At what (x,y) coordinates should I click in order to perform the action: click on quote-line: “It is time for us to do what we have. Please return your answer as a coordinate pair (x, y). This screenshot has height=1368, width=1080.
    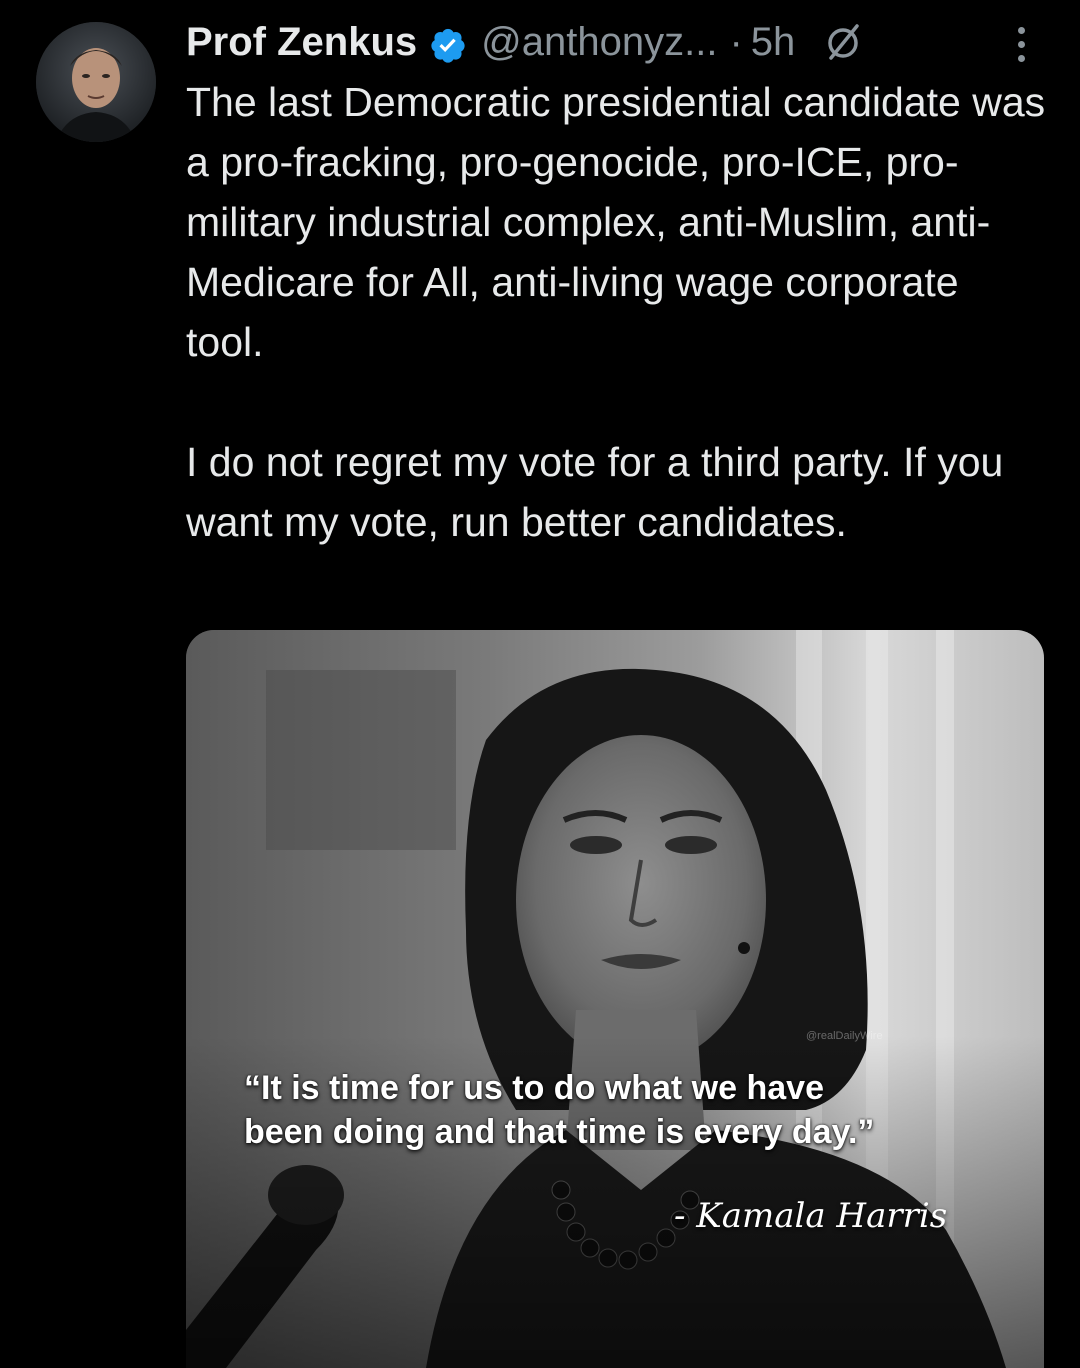
    Looking at the image, I should click on (534, 1088).